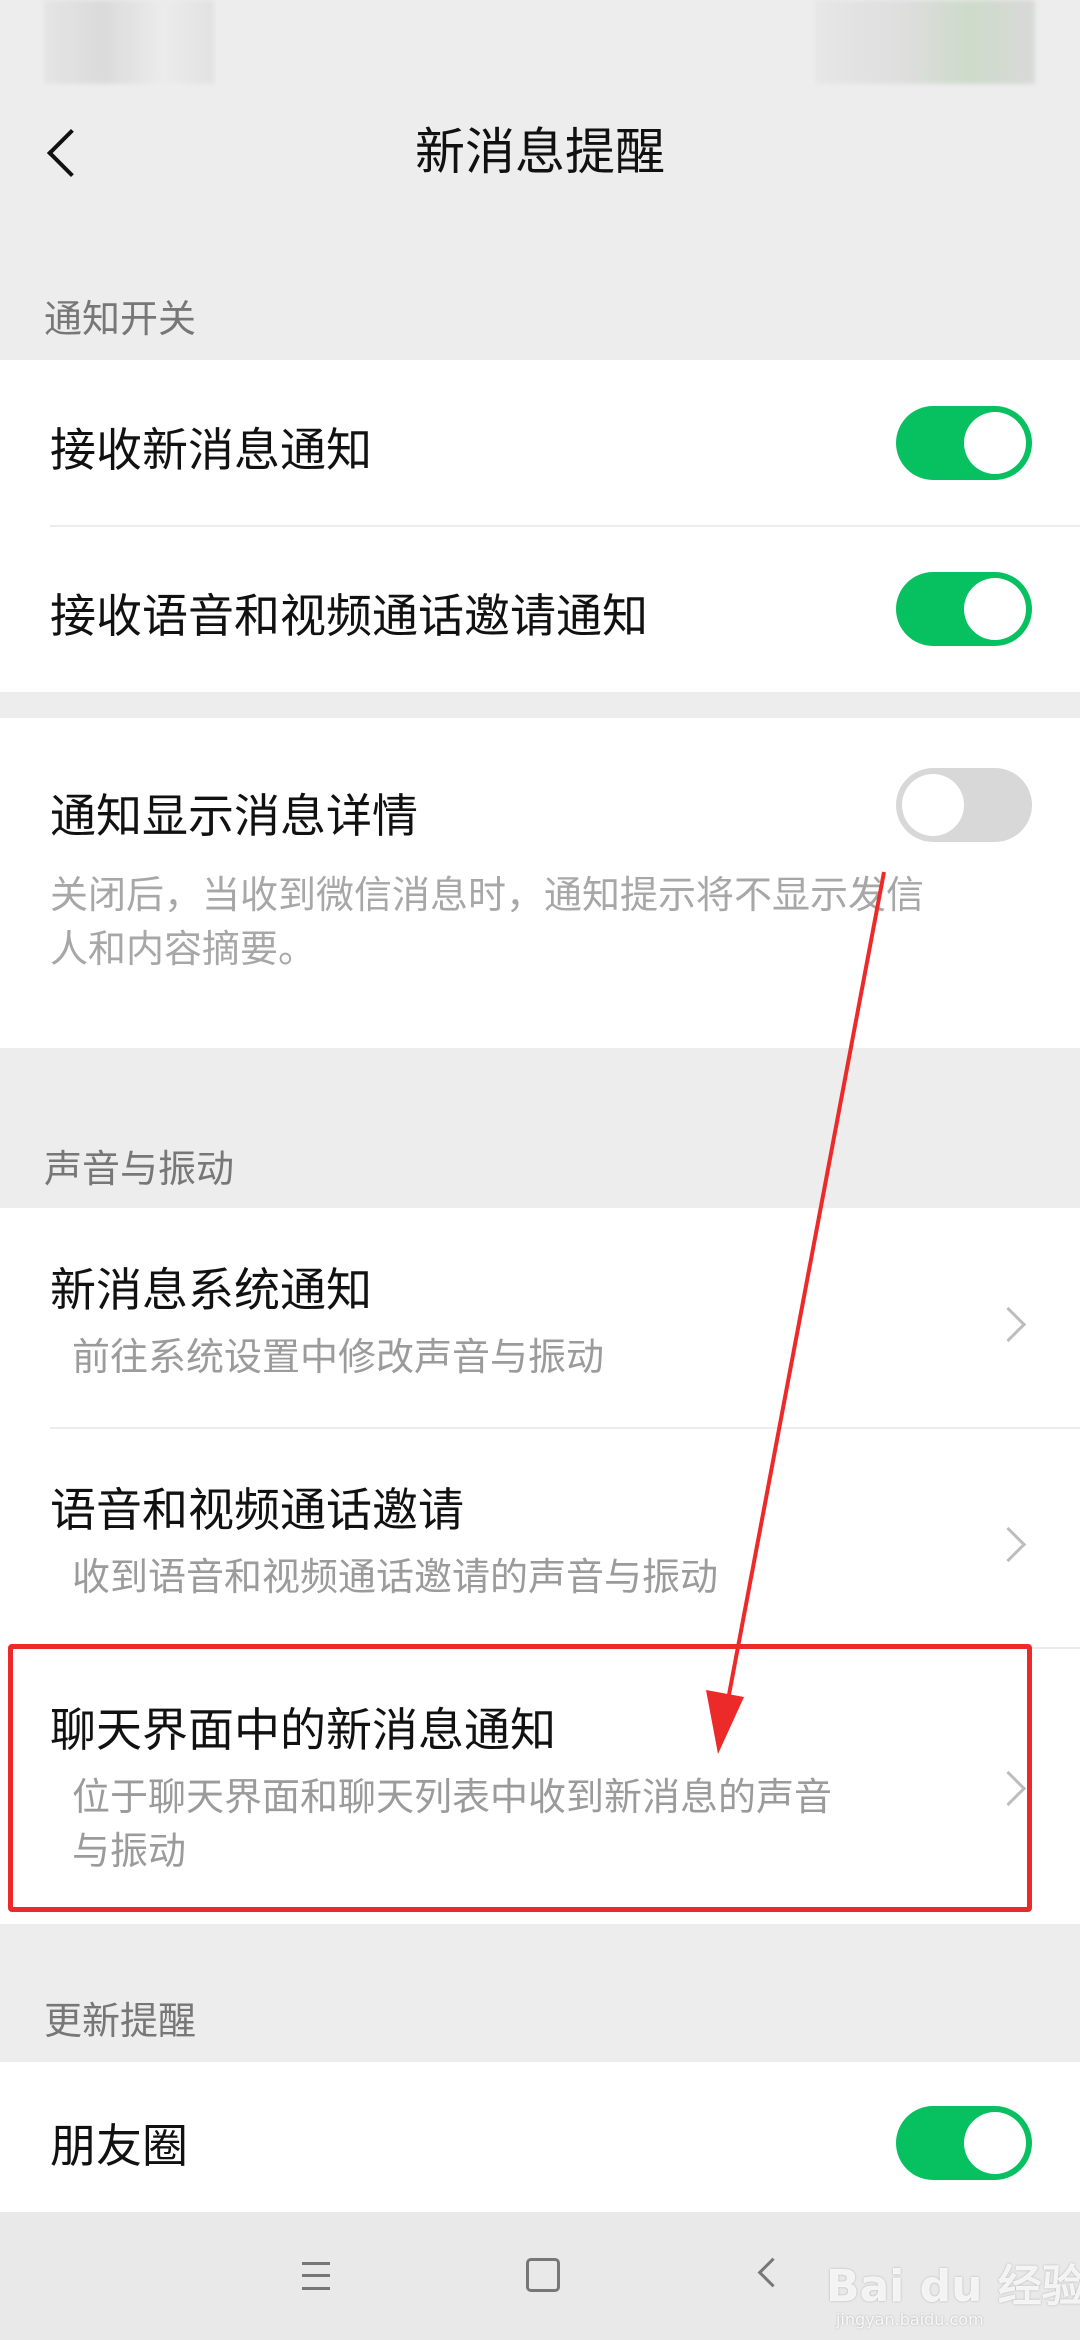  I want to click on toggle-receive-new-message, so click(964, 443).